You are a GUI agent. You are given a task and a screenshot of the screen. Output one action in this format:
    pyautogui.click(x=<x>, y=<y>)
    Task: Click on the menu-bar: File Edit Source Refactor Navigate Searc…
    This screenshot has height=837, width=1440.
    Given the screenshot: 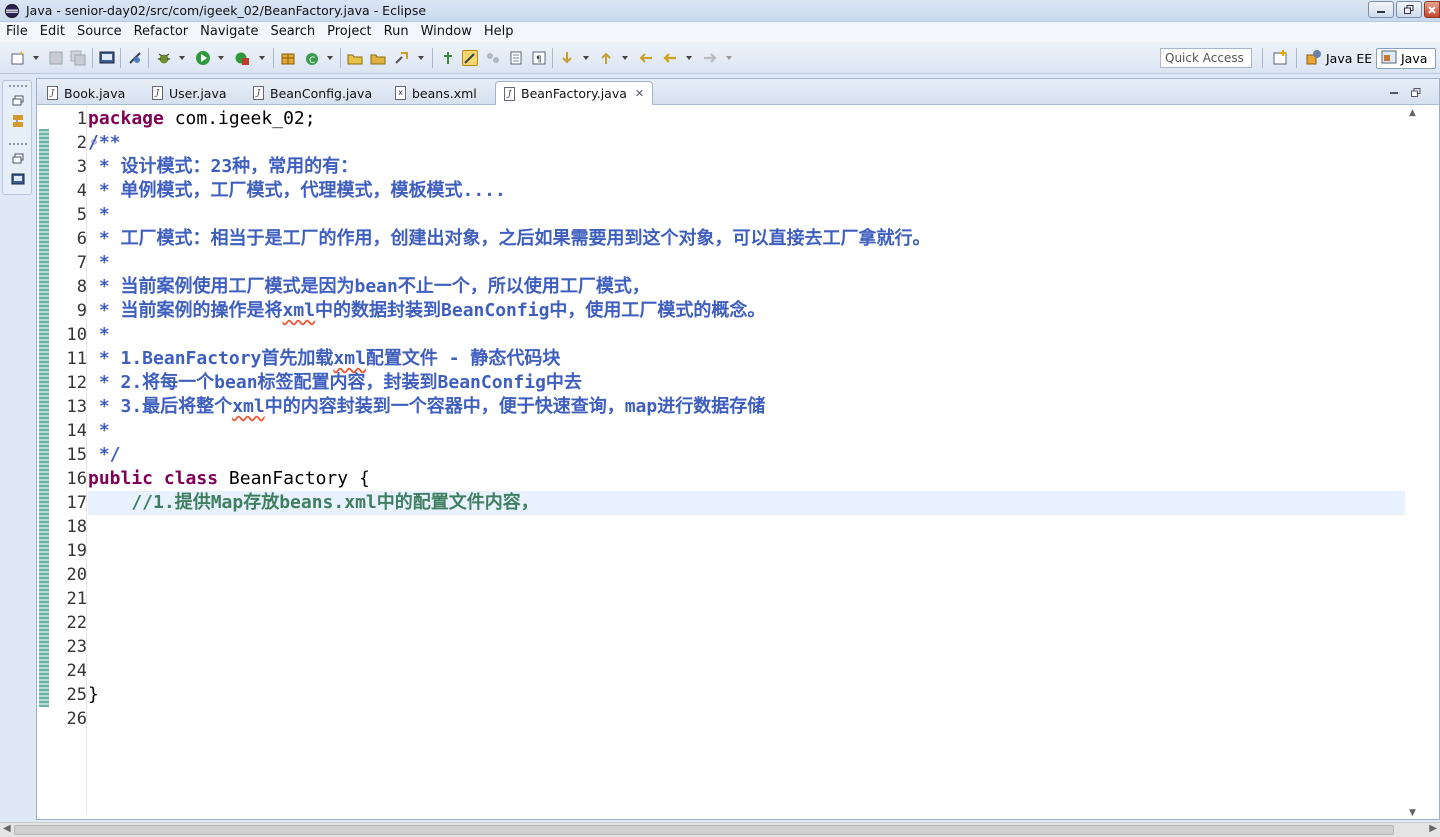 What is the action you would take?
    pyautogui.click(x=720, y=32)
    